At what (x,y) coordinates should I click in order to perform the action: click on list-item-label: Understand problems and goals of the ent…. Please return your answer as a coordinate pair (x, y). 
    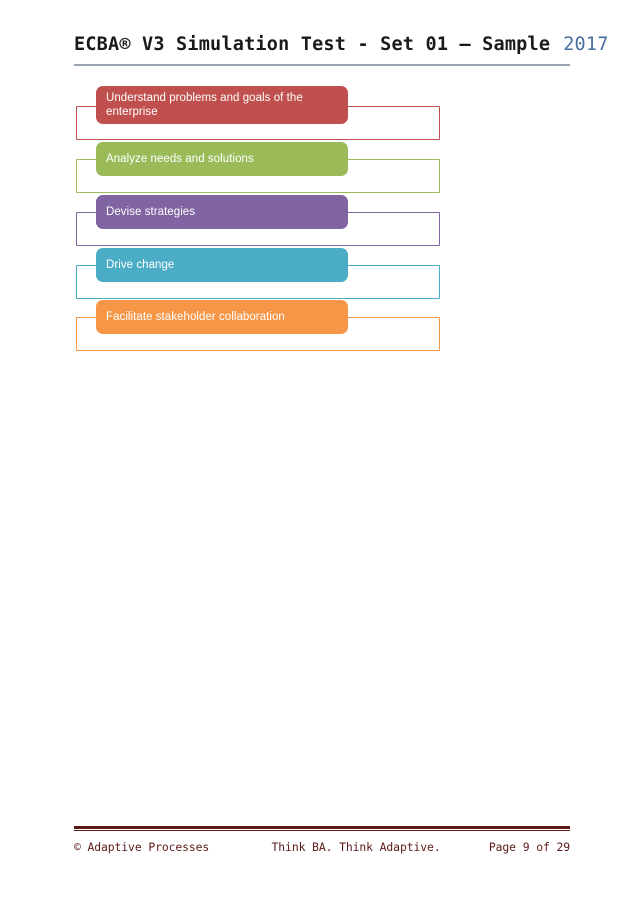
    Looking at the image, I should click on (204, 105).